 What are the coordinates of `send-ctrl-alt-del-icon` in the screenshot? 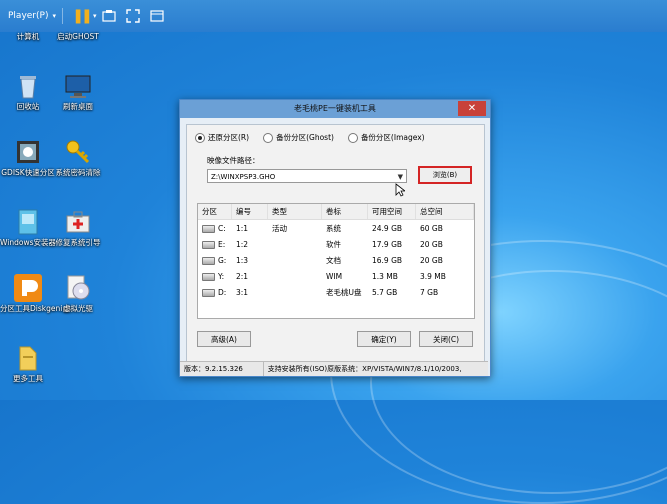 It's located at (109, 16).